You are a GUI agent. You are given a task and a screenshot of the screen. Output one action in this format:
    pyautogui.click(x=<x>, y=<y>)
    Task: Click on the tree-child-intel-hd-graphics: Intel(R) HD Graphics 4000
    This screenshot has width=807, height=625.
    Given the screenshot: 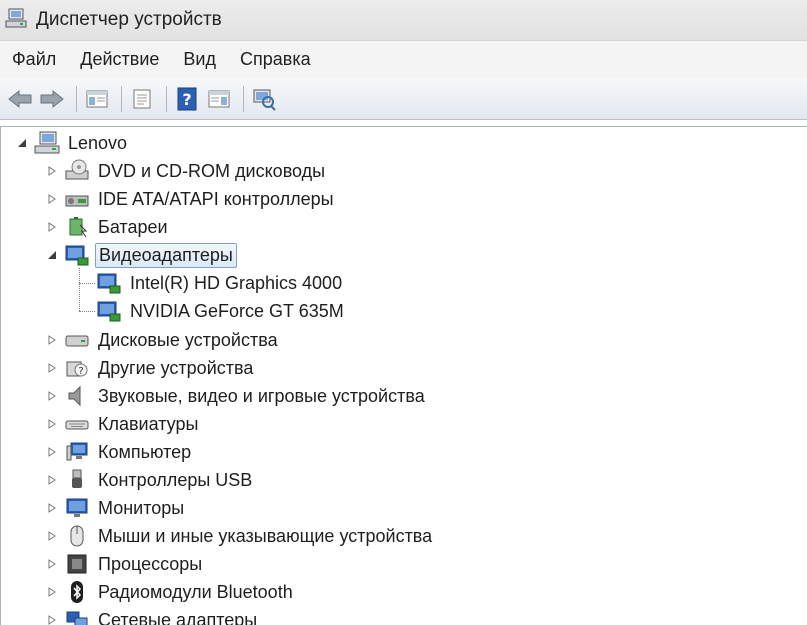 What is the action you would take?
    pyautogui.click(x=220, y=283)
    